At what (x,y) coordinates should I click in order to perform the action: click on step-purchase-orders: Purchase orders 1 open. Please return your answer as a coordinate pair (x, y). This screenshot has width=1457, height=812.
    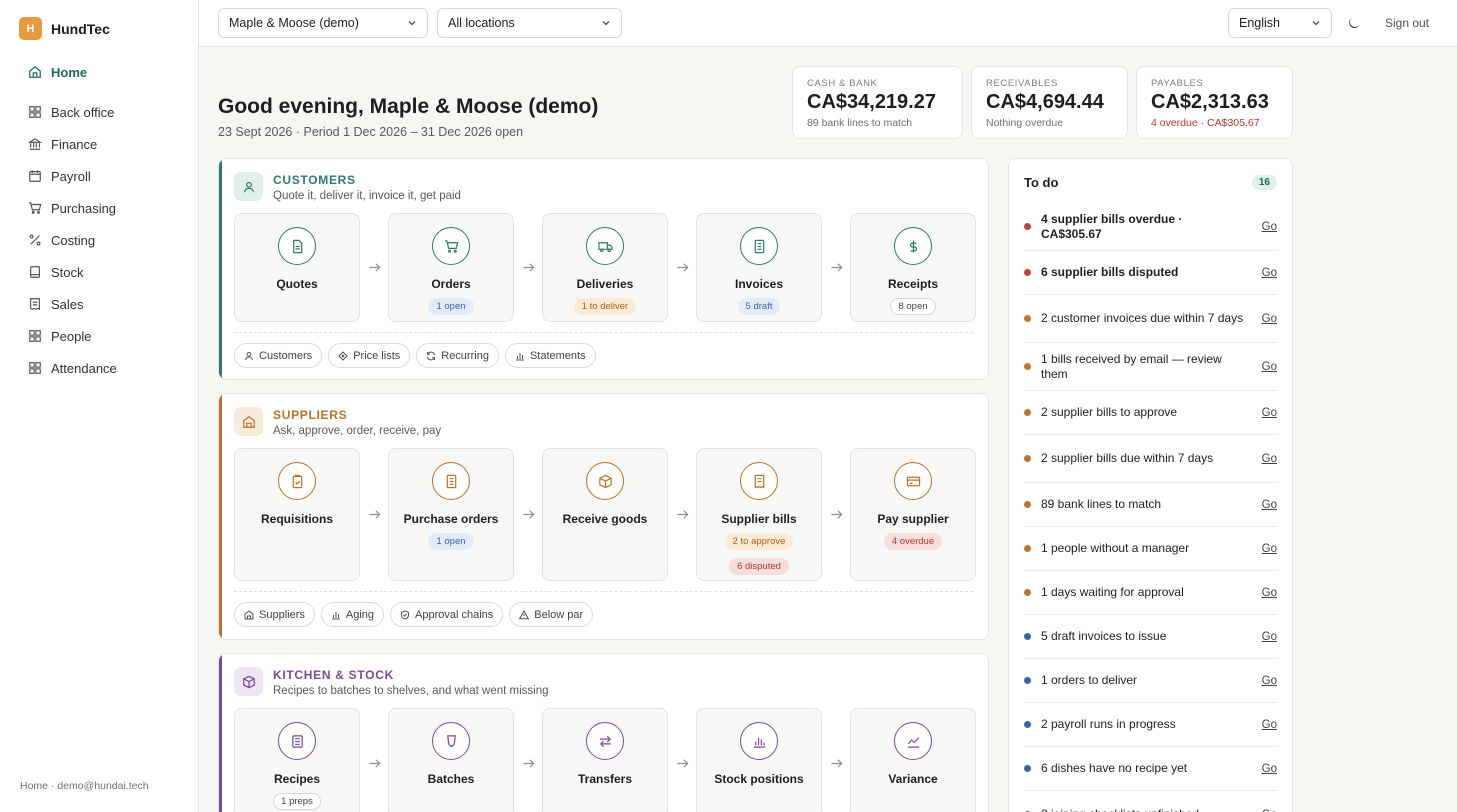
    Looking at the image, I should click on (451, 514).